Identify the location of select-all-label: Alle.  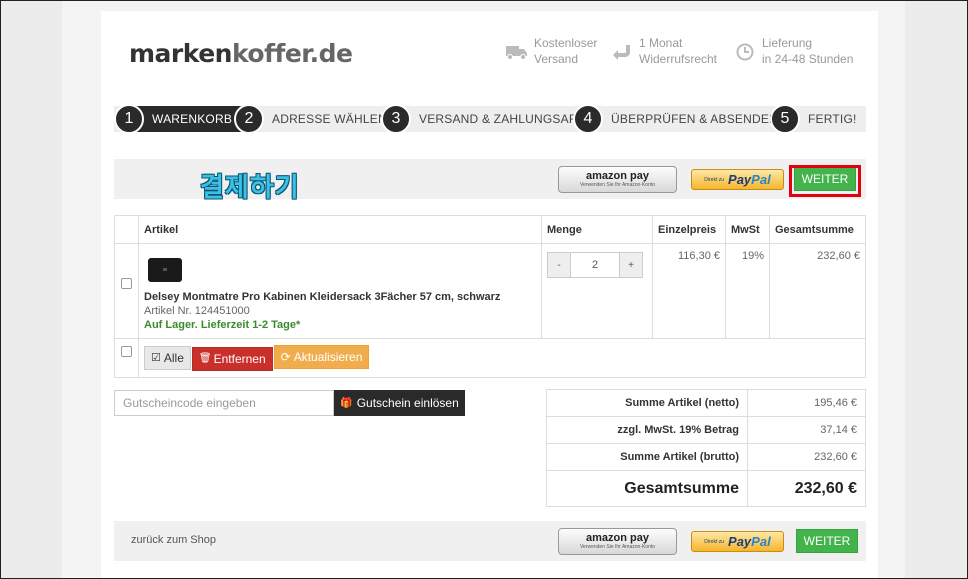
(173, 357).